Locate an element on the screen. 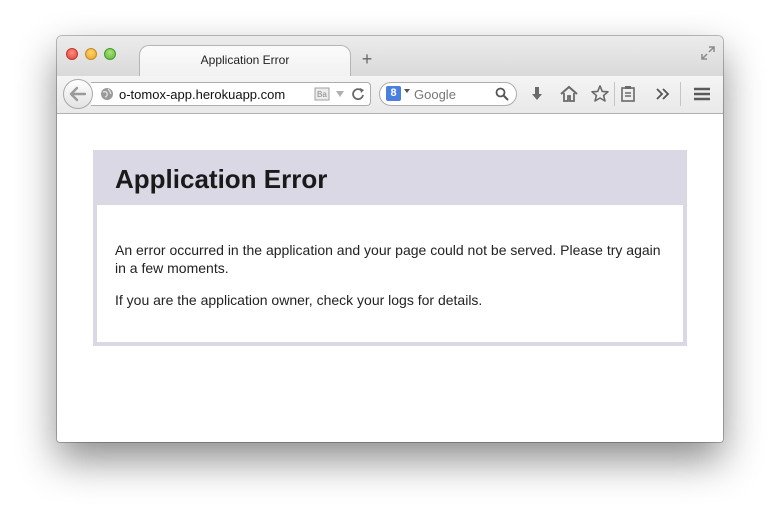  navigation-toolbar: o-tomox-app.herokuapp.com Ba 8 Google is located at coordinates (390, 95).